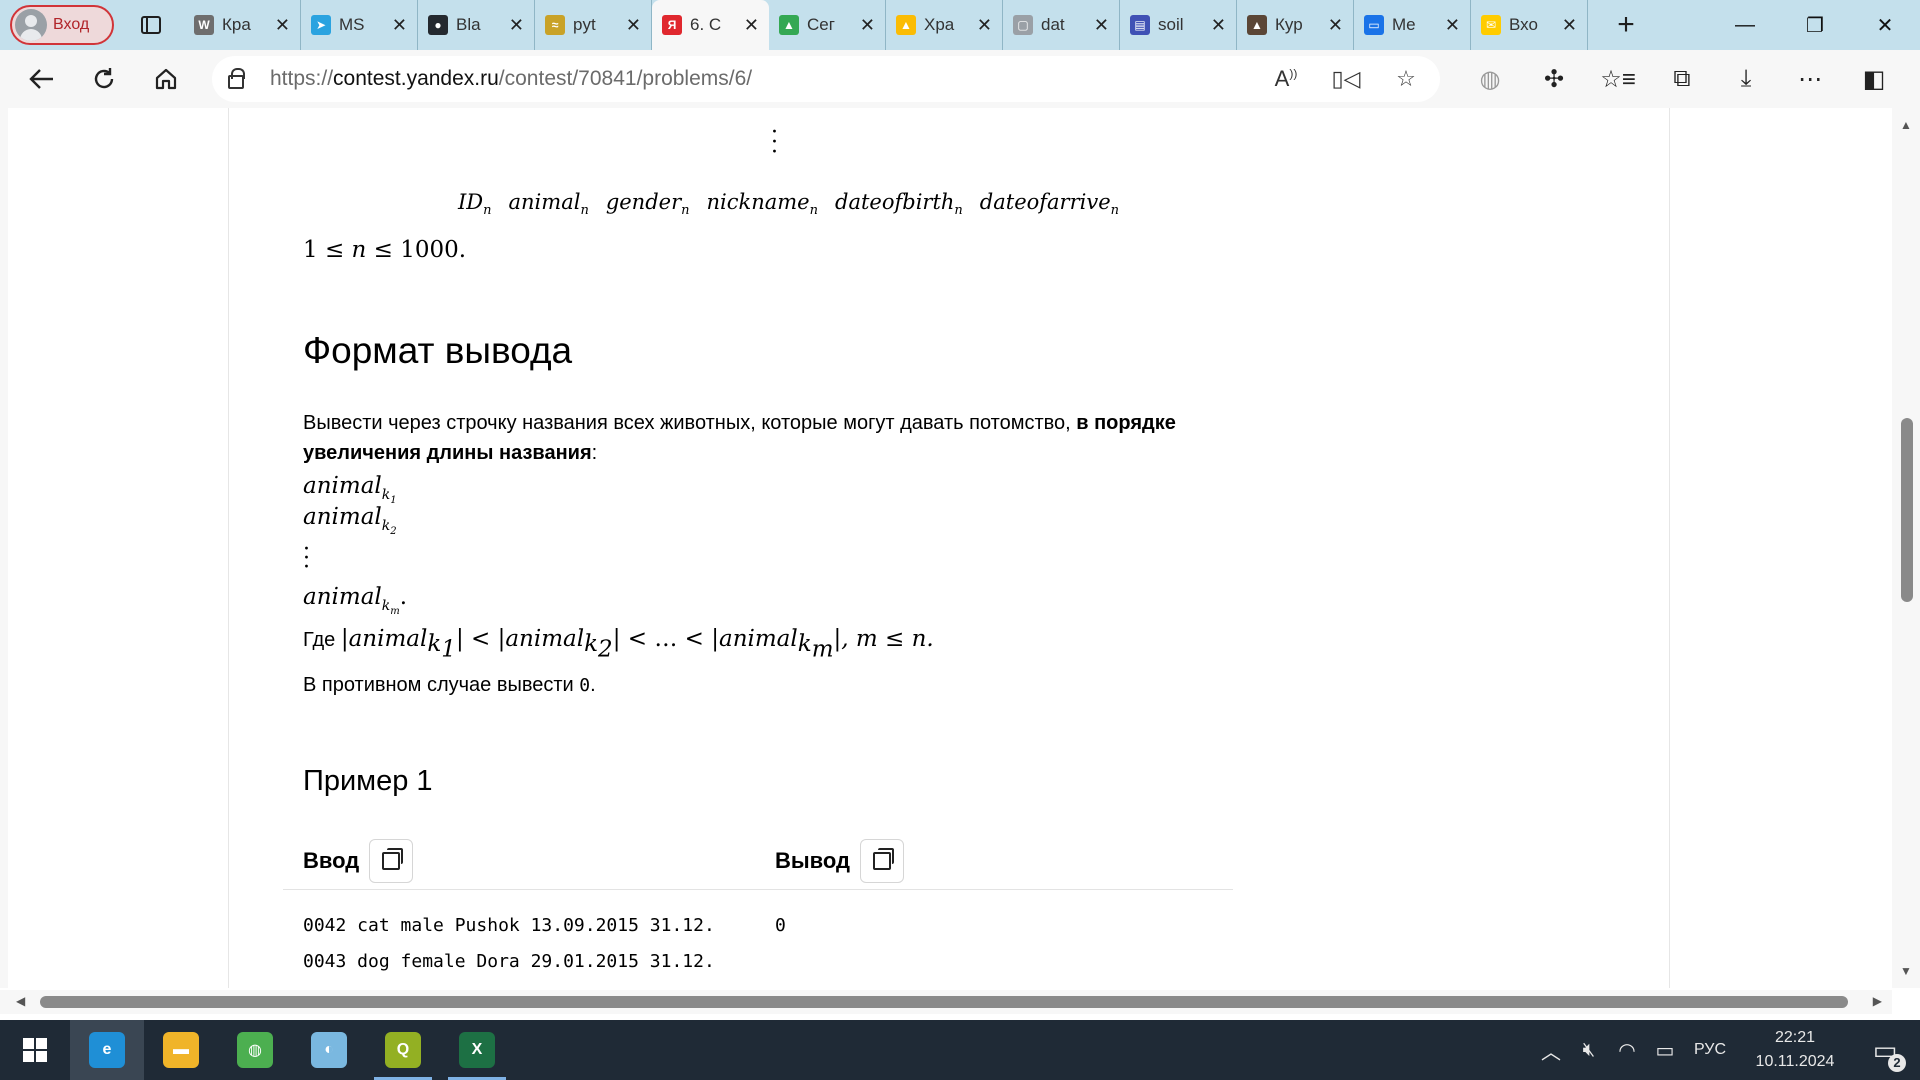  I want to click on globe-app-icon: ◍, so click(255, 1050).